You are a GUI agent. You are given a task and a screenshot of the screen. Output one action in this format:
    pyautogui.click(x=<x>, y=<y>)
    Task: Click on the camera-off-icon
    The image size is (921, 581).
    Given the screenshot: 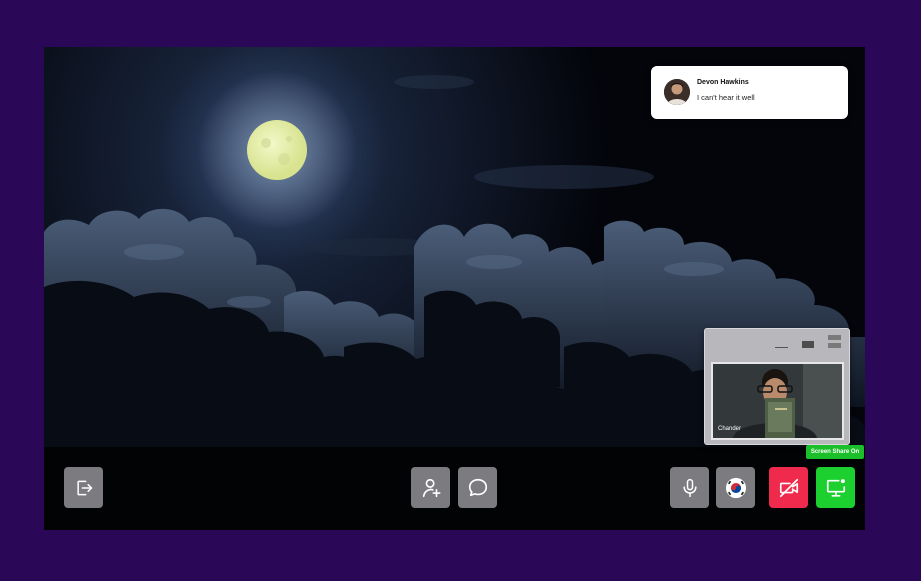 What is the action you would take?
    pyautogui.click(x=788, y=487)
    